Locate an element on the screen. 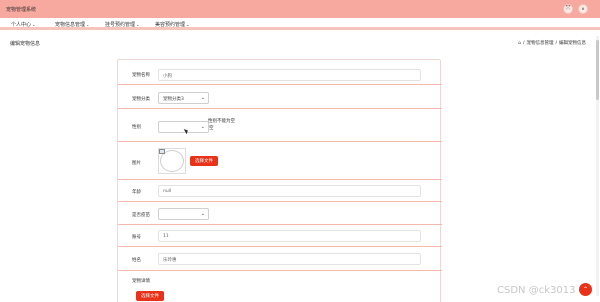  menu-item-personal-center: 个人中心⌄ is located at coordinates (23, 24).